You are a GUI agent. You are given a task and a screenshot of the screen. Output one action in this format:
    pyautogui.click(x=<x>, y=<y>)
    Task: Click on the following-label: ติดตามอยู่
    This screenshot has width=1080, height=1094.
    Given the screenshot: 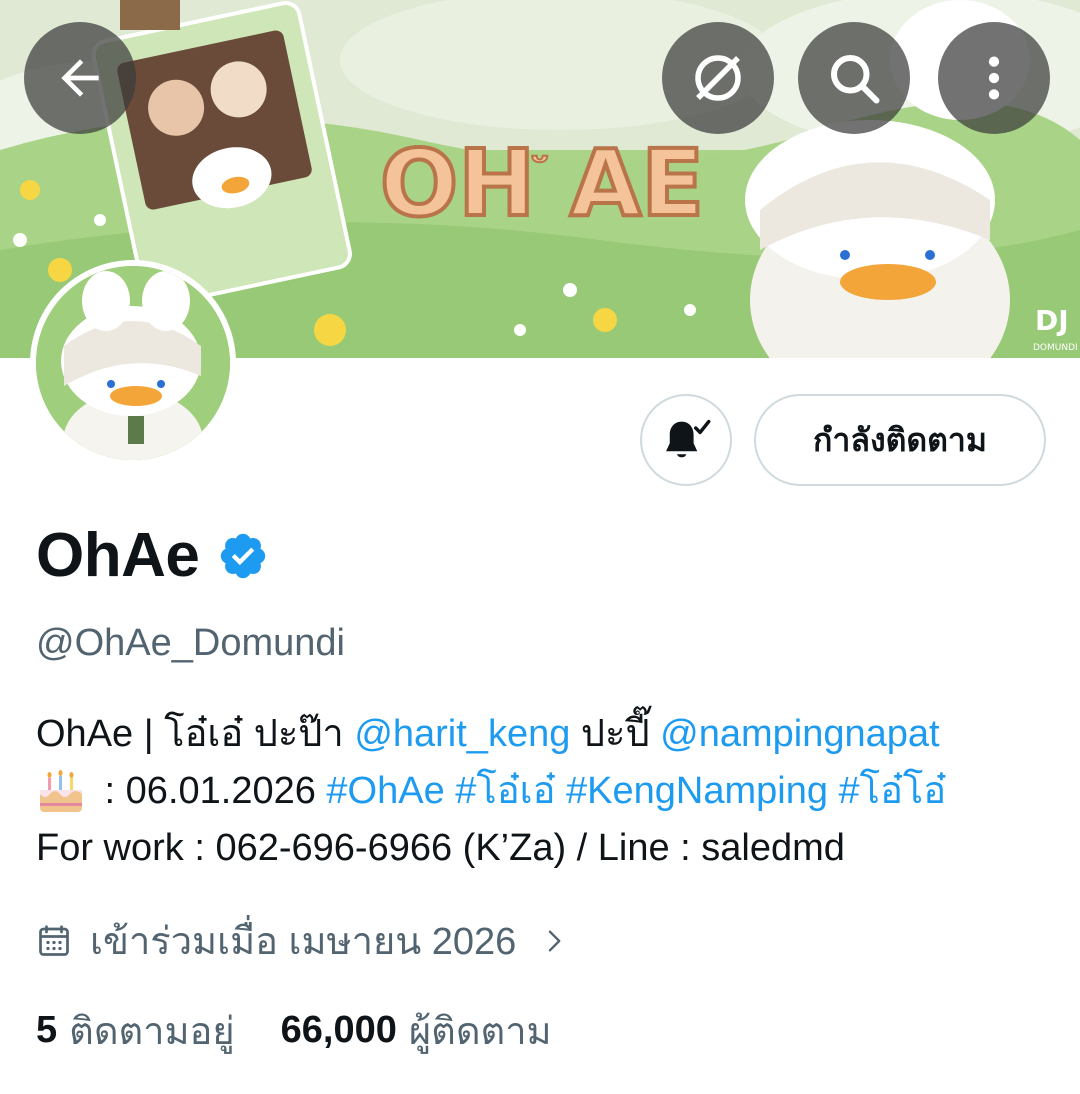 What is the action you would take?
    pyautogui.click(x=152, y=1032)
    